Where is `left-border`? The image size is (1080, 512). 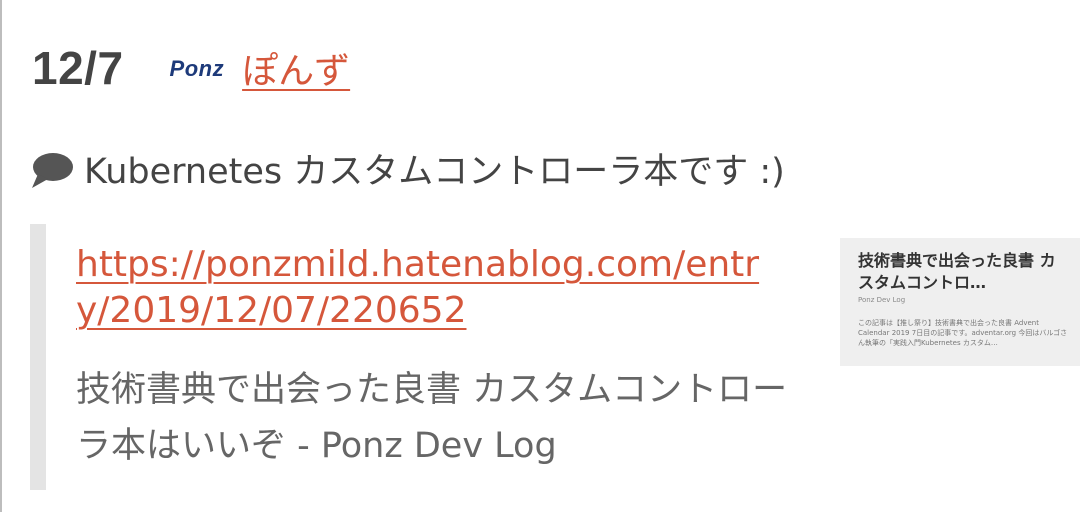
left-border is located at coordinates (1, 256).